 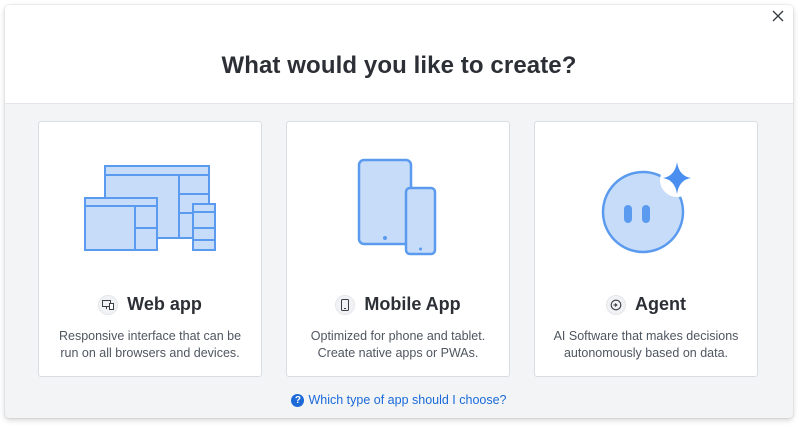 I want to click on close-button, so click(x=778, y=16).